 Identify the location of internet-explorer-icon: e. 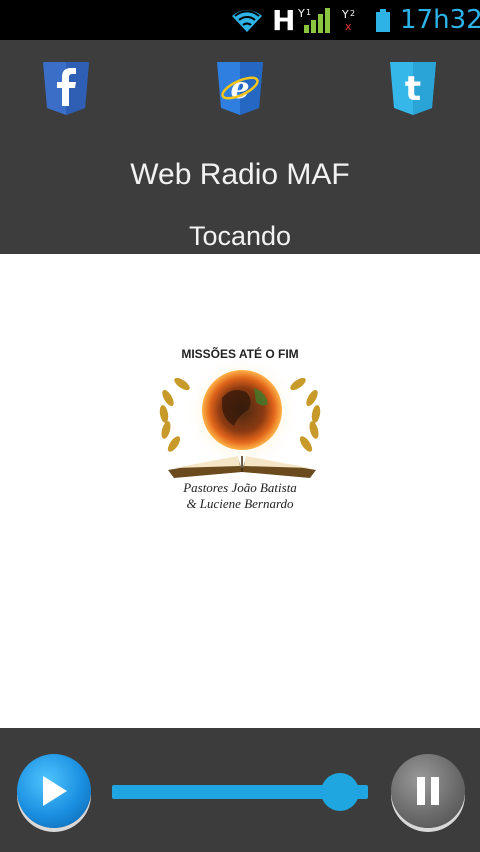
(240, 88).